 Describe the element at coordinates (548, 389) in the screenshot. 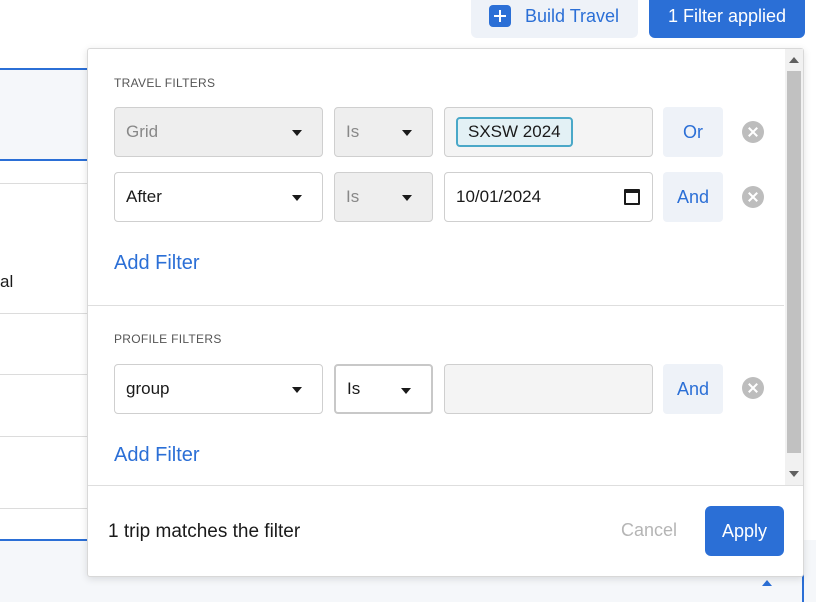

I see `value-input` at that location.